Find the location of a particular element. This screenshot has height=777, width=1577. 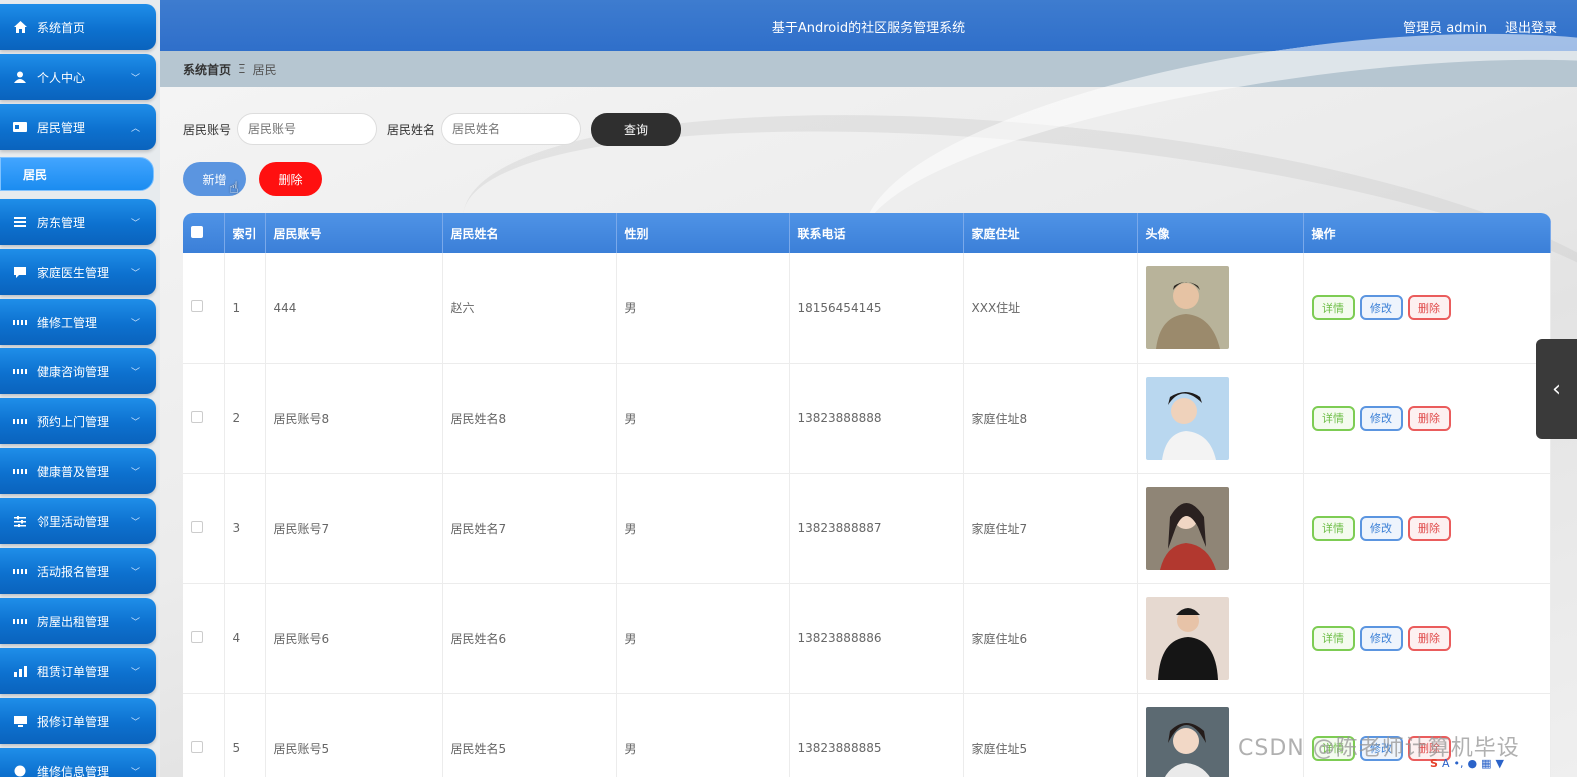

cell-address: 家庭住址7 is located at coordinates (1050, 528).